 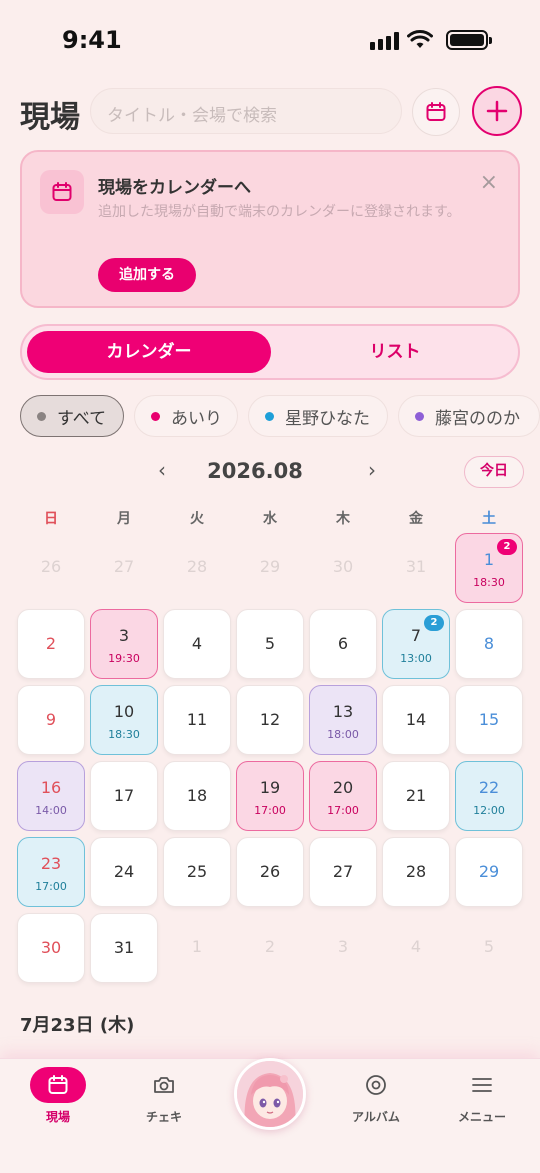 I want to click on weekday-label: 土, so click(x=489, y=519).